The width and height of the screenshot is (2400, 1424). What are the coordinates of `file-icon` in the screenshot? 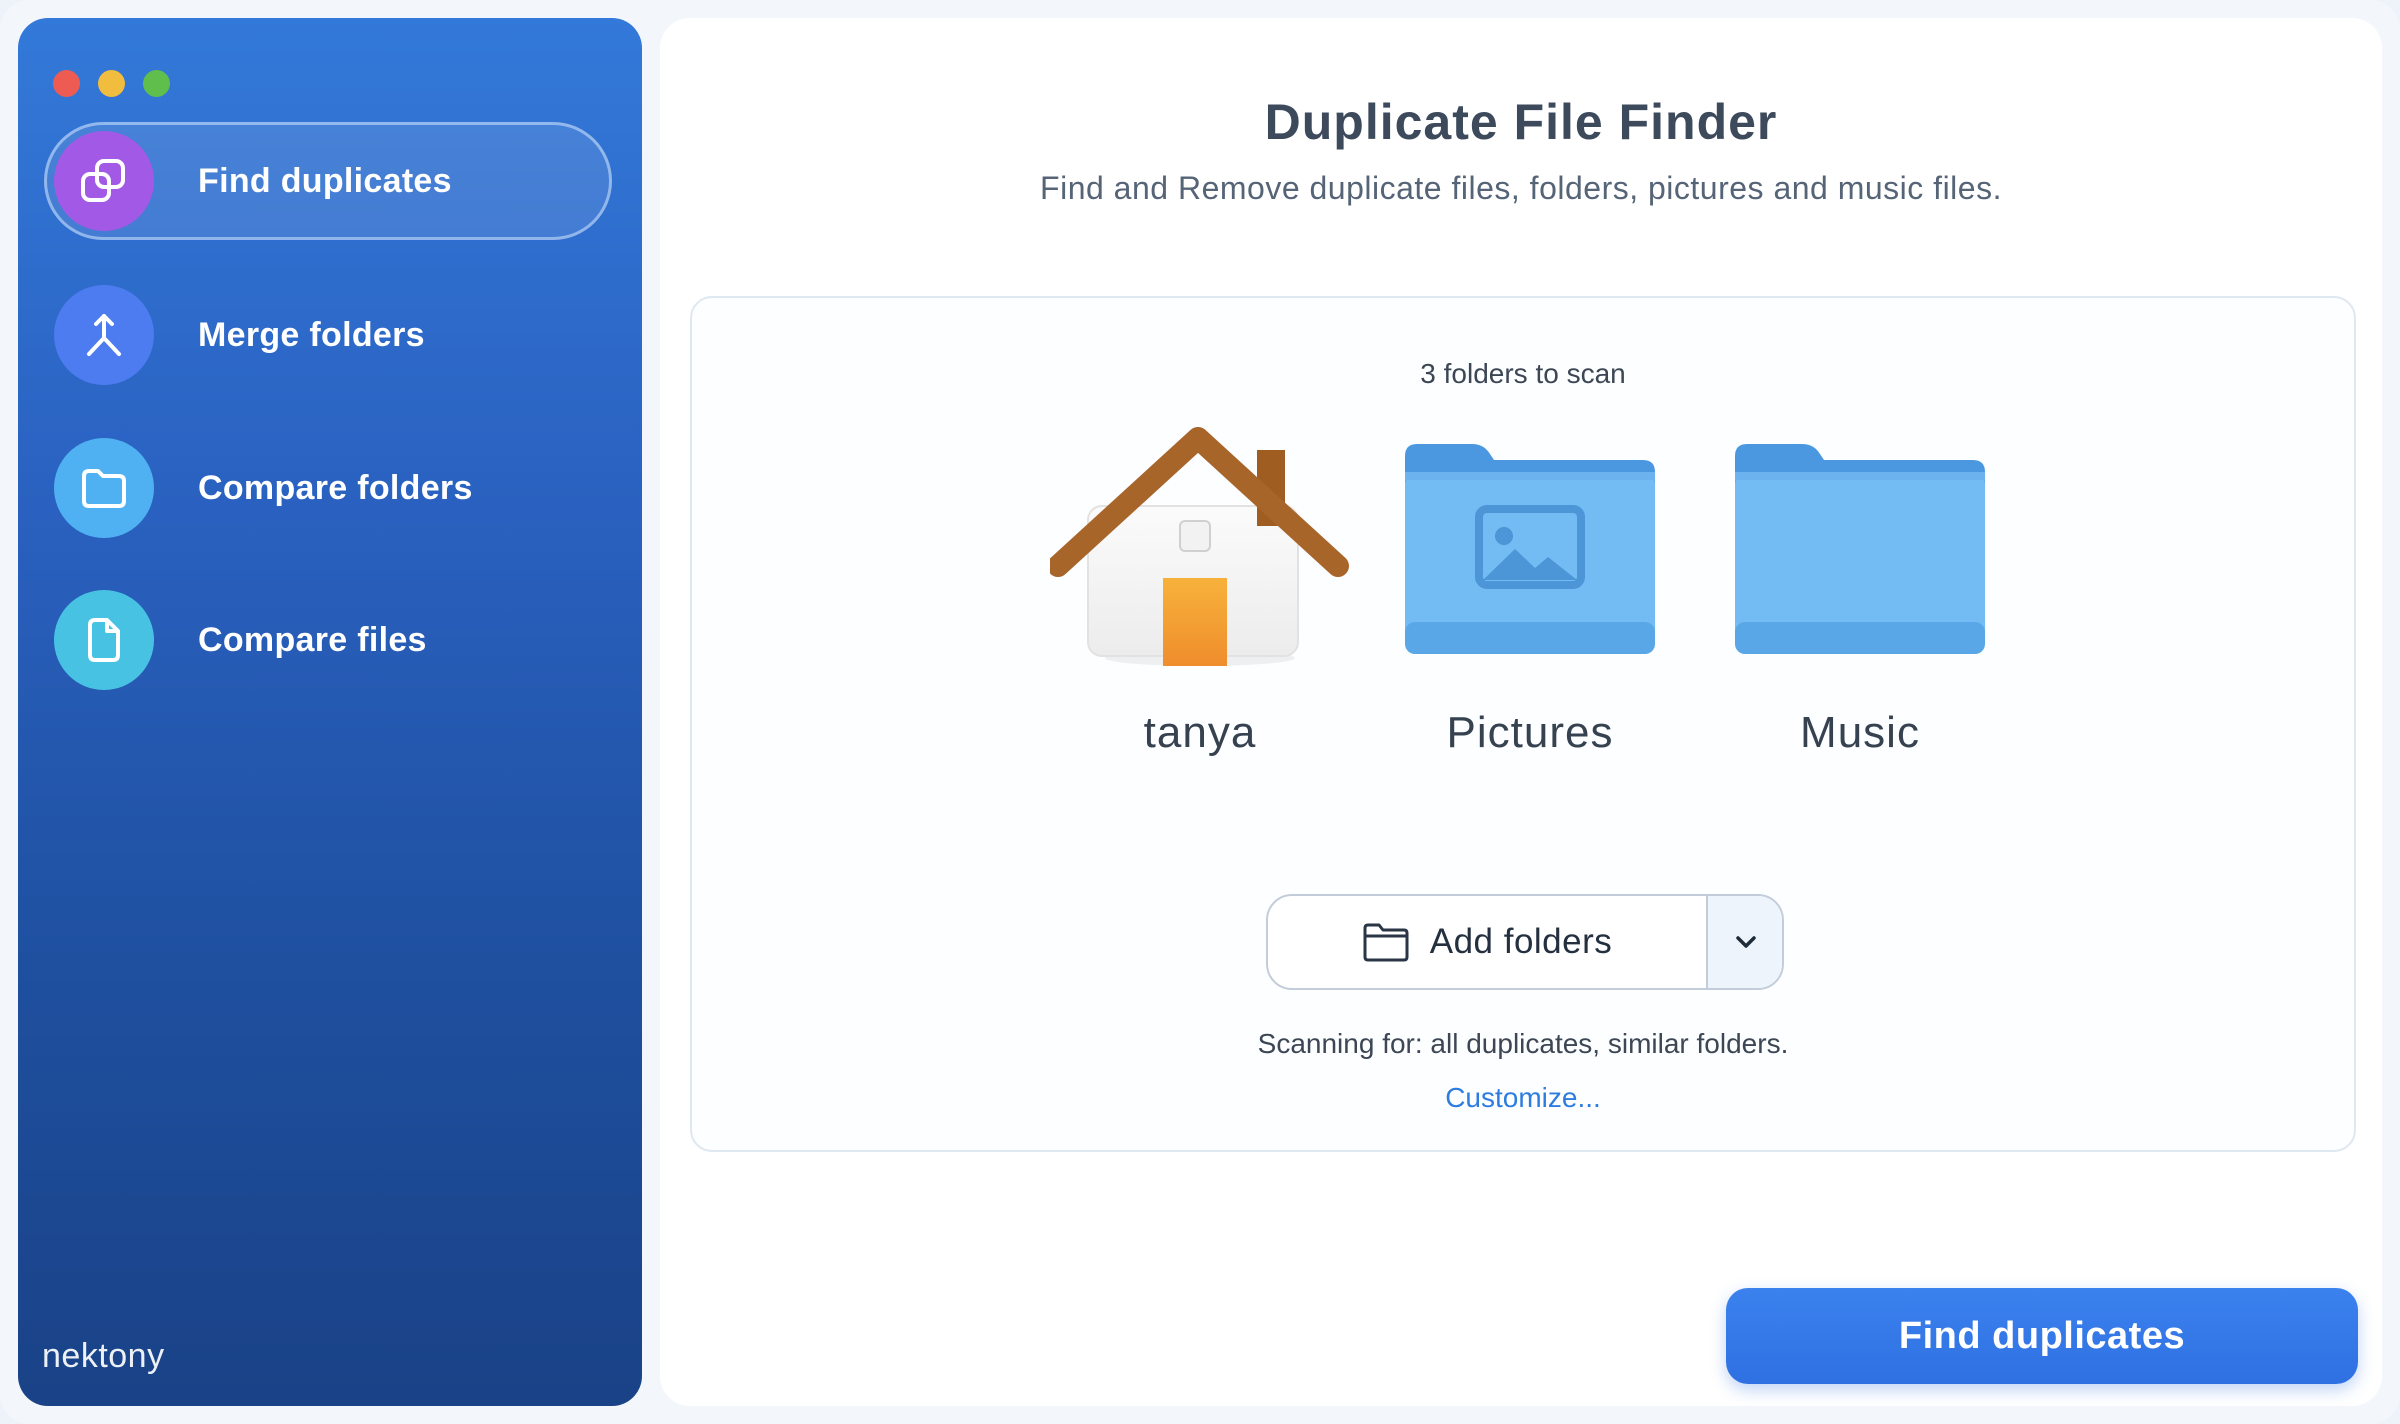 It's located at (104, 640).